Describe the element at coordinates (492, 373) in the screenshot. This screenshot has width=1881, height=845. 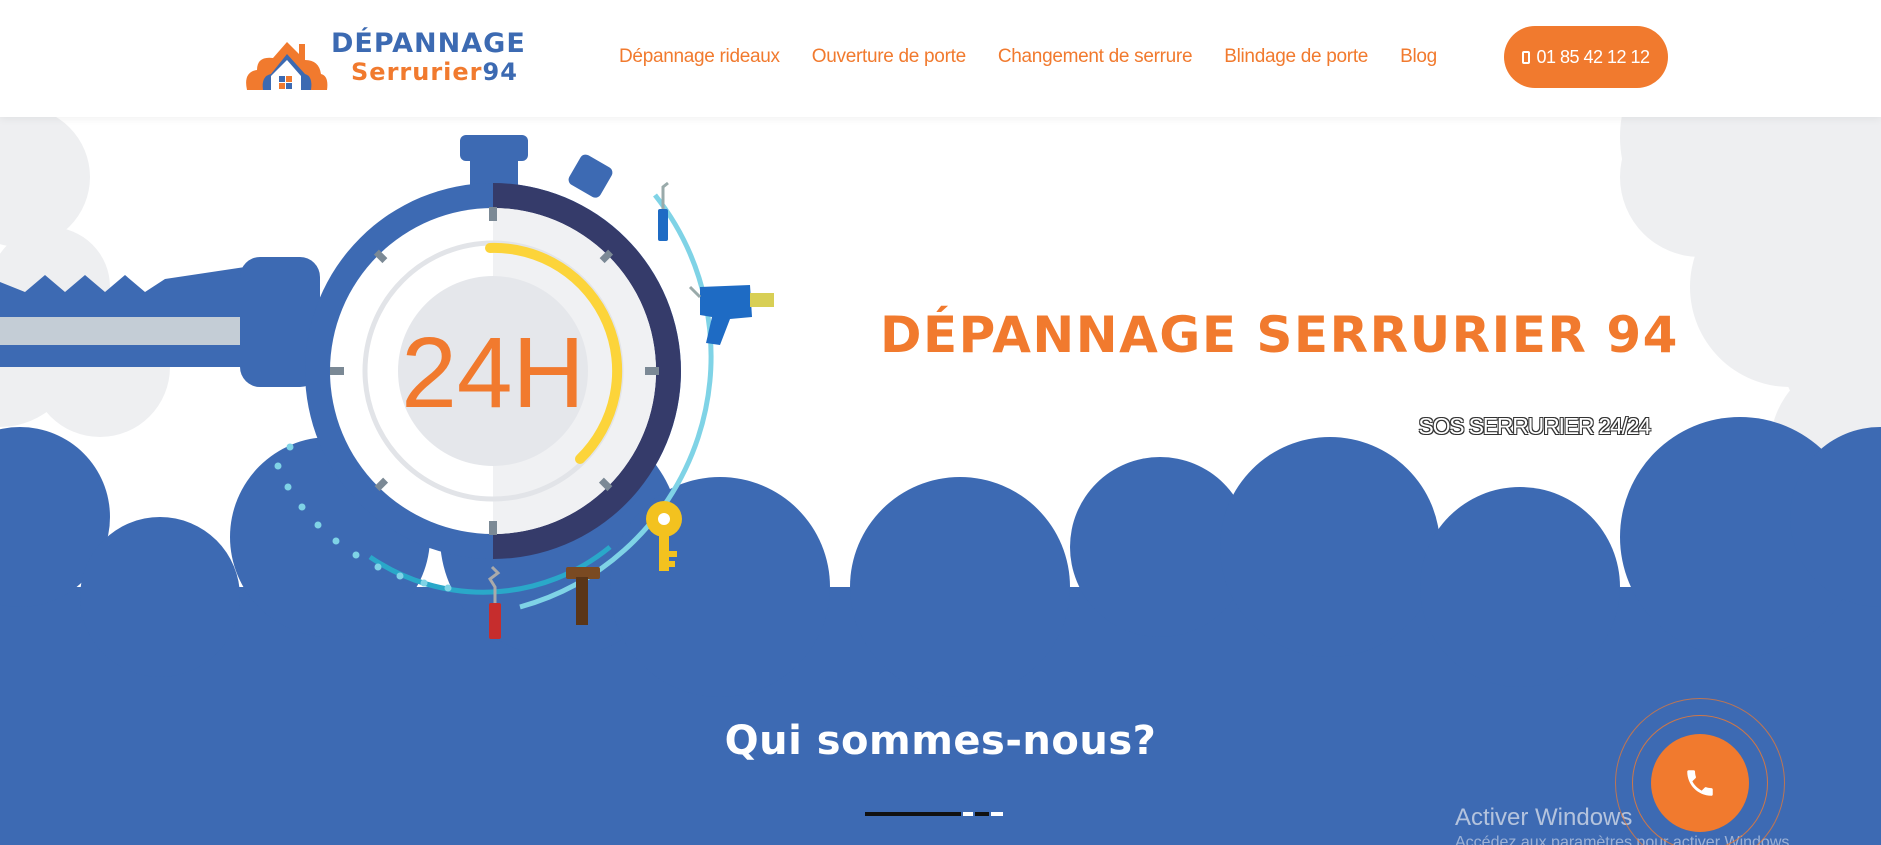
I see `clock-24h-text: 24H` at that location.